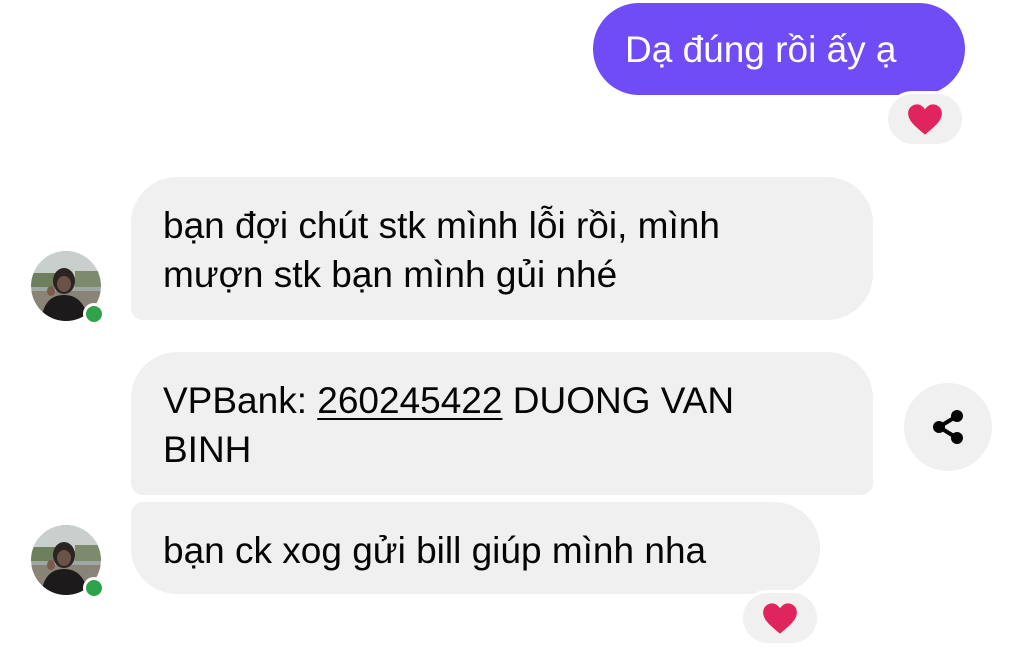 This screenshot has height=651, width=1024. I want to click on share-icon, so click(948, 427).